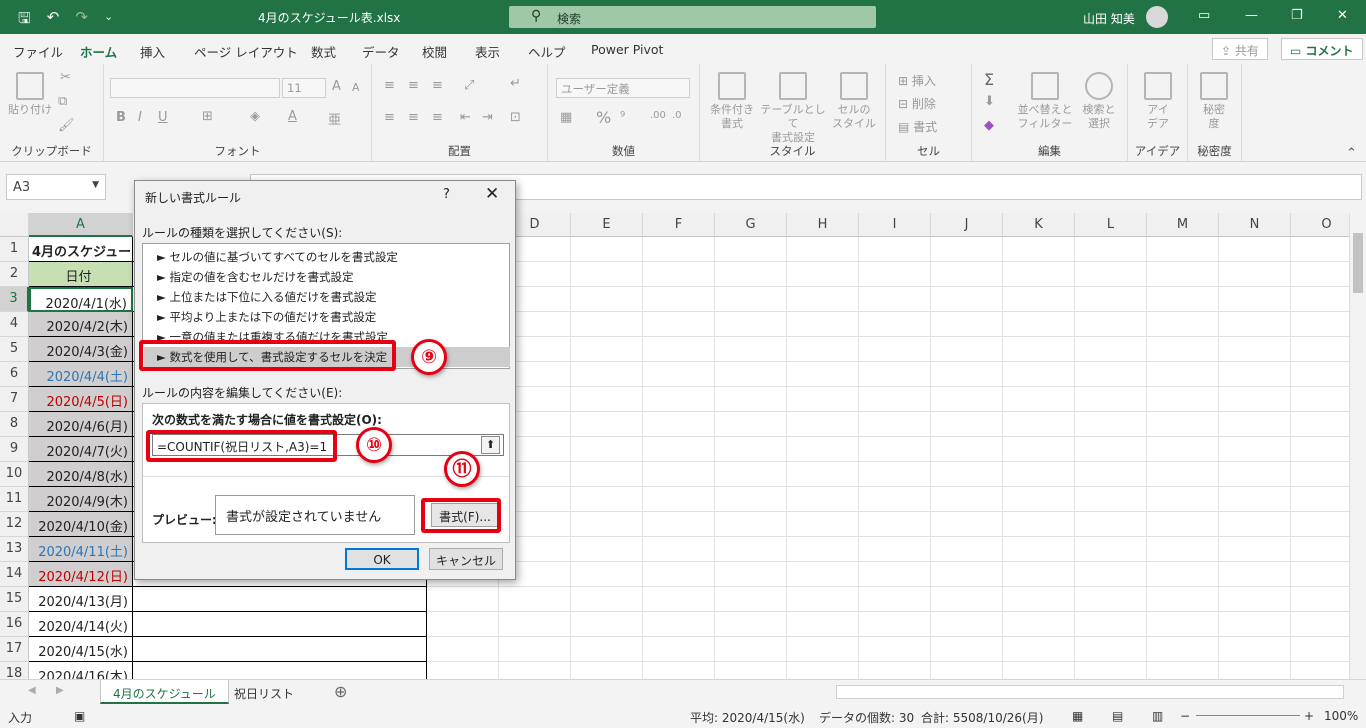  I want to click on date-cell: 2020/4/13(月), so click(81, 599).